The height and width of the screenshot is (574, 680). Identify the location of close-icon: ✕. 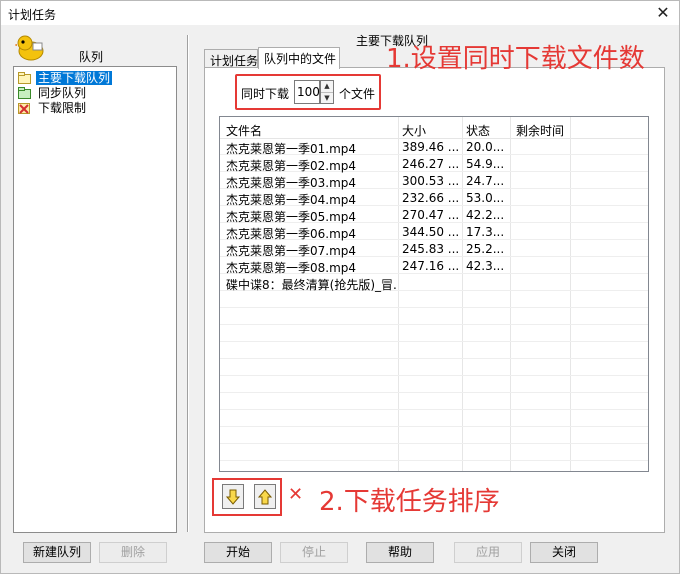
(663, 13).